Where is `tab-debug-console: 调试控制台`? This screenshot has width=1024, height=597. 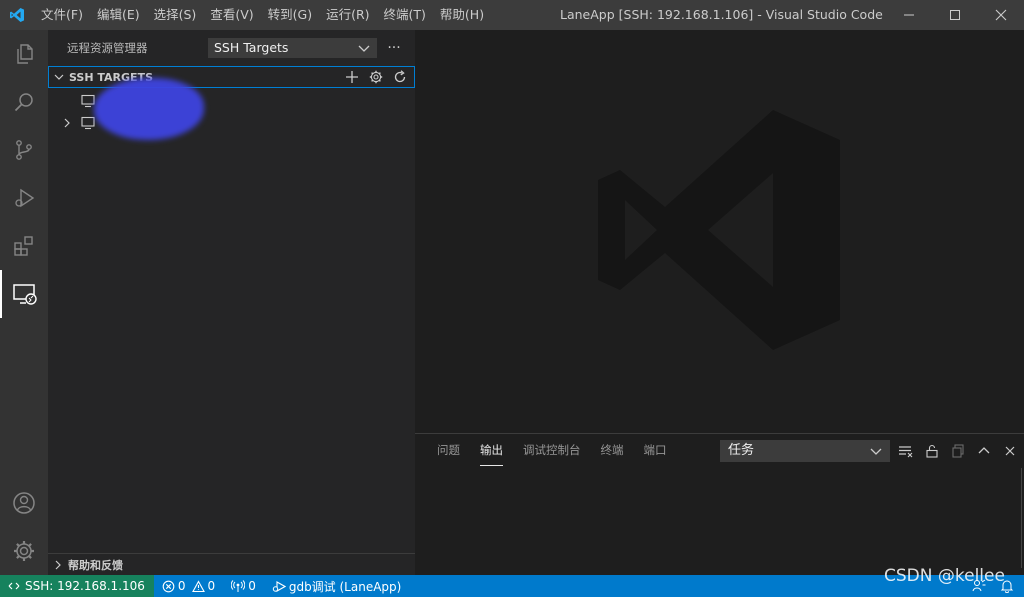 tab-debug-console: 调试控制台 is located at coordinates (552, 451).